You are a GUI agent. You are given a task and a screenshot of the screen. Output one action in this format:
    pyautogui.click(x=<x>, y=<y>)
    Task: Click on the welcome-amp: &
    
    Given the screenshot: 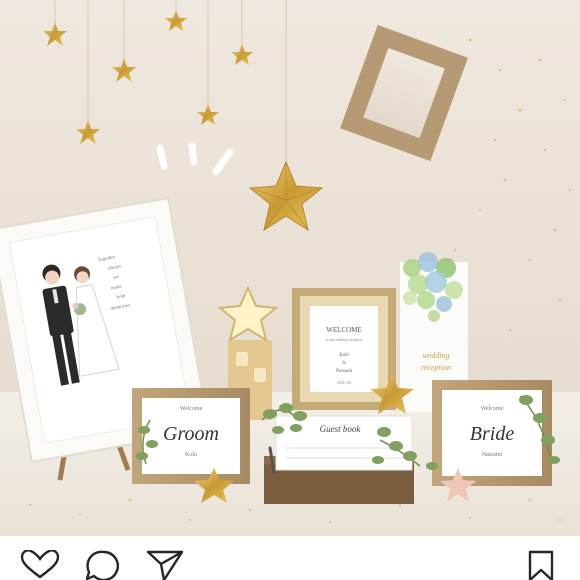 What is the action you would take?
    pyautogui.click(x=344, y=363)
    